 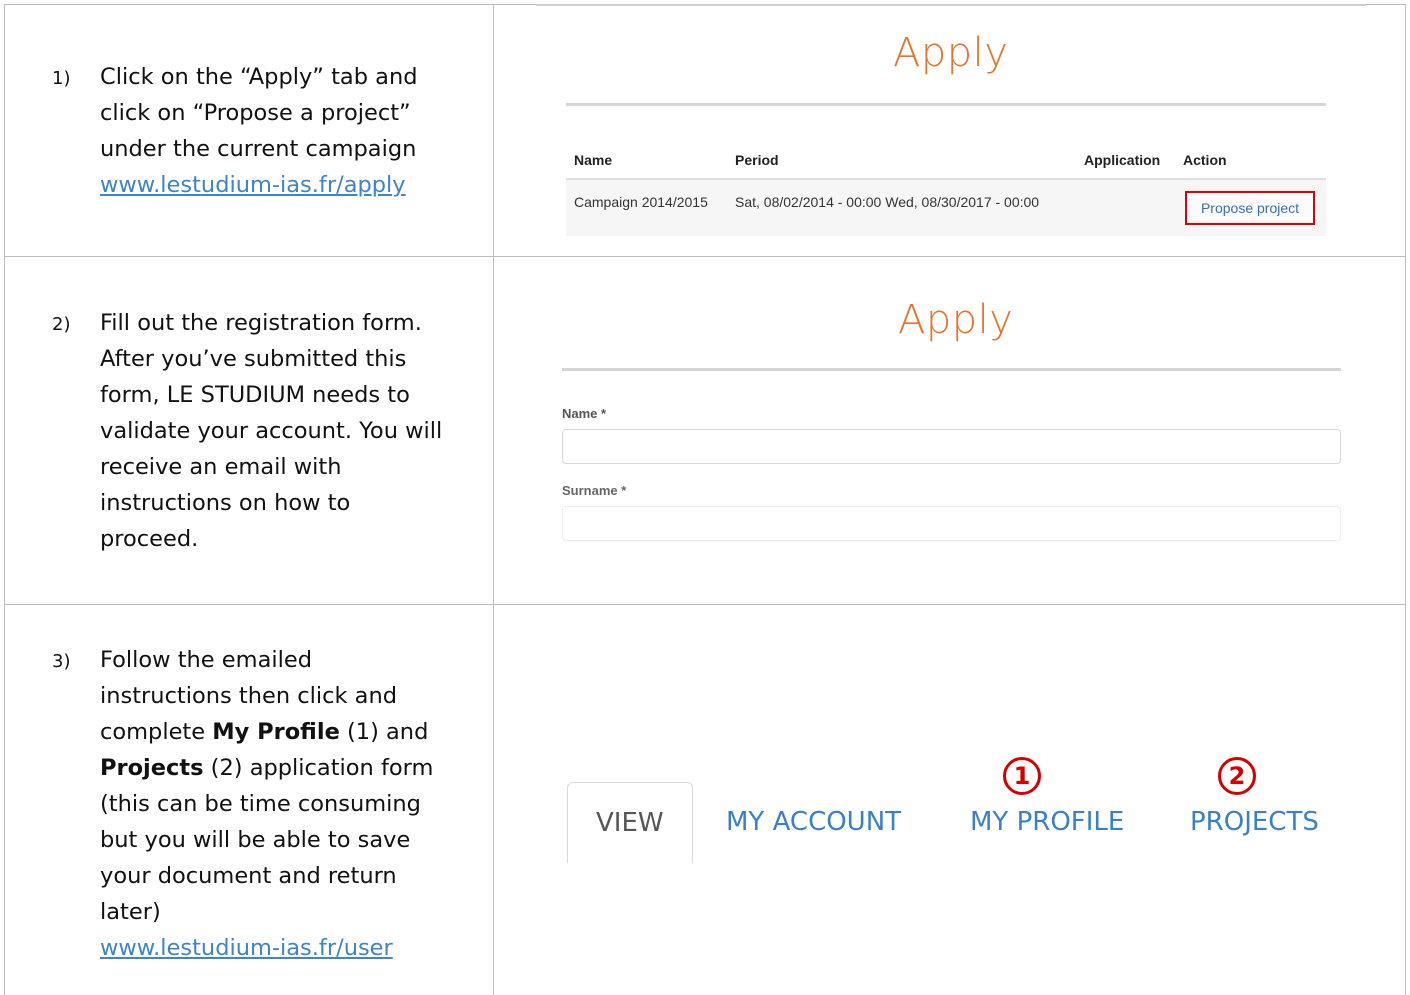 I want to click on campaign-name: Campaign 2014/2015, so click(x=641, y=202).